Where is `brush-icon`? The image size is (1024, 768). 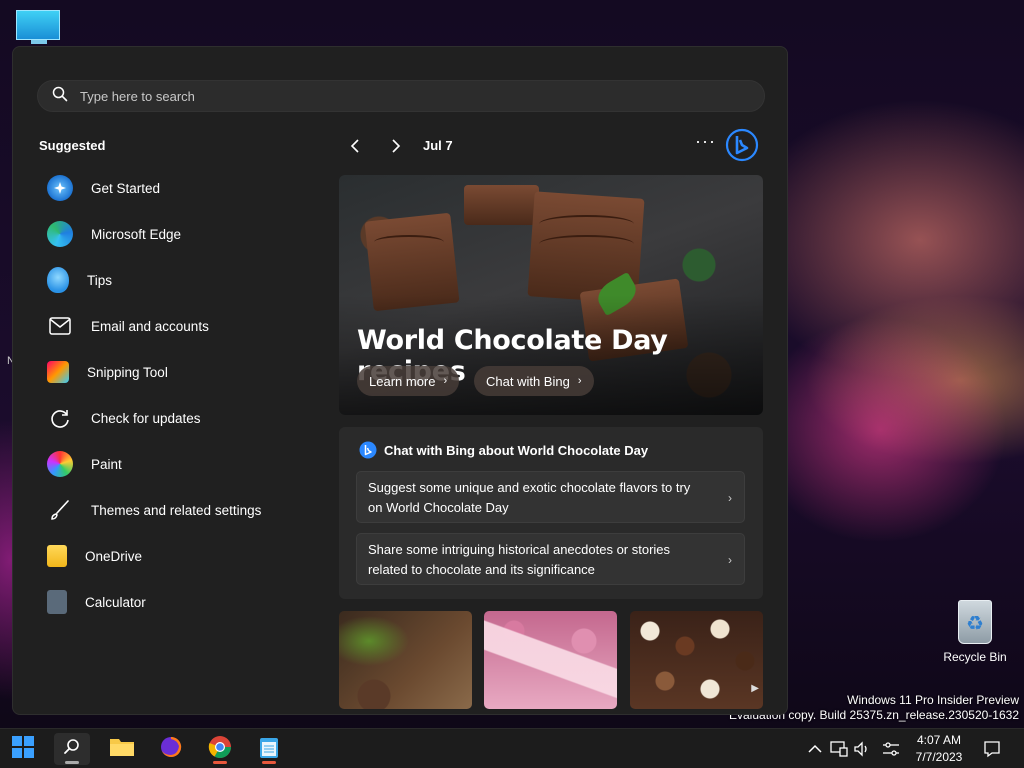 brush-icon is located at coordinates (60, 510).